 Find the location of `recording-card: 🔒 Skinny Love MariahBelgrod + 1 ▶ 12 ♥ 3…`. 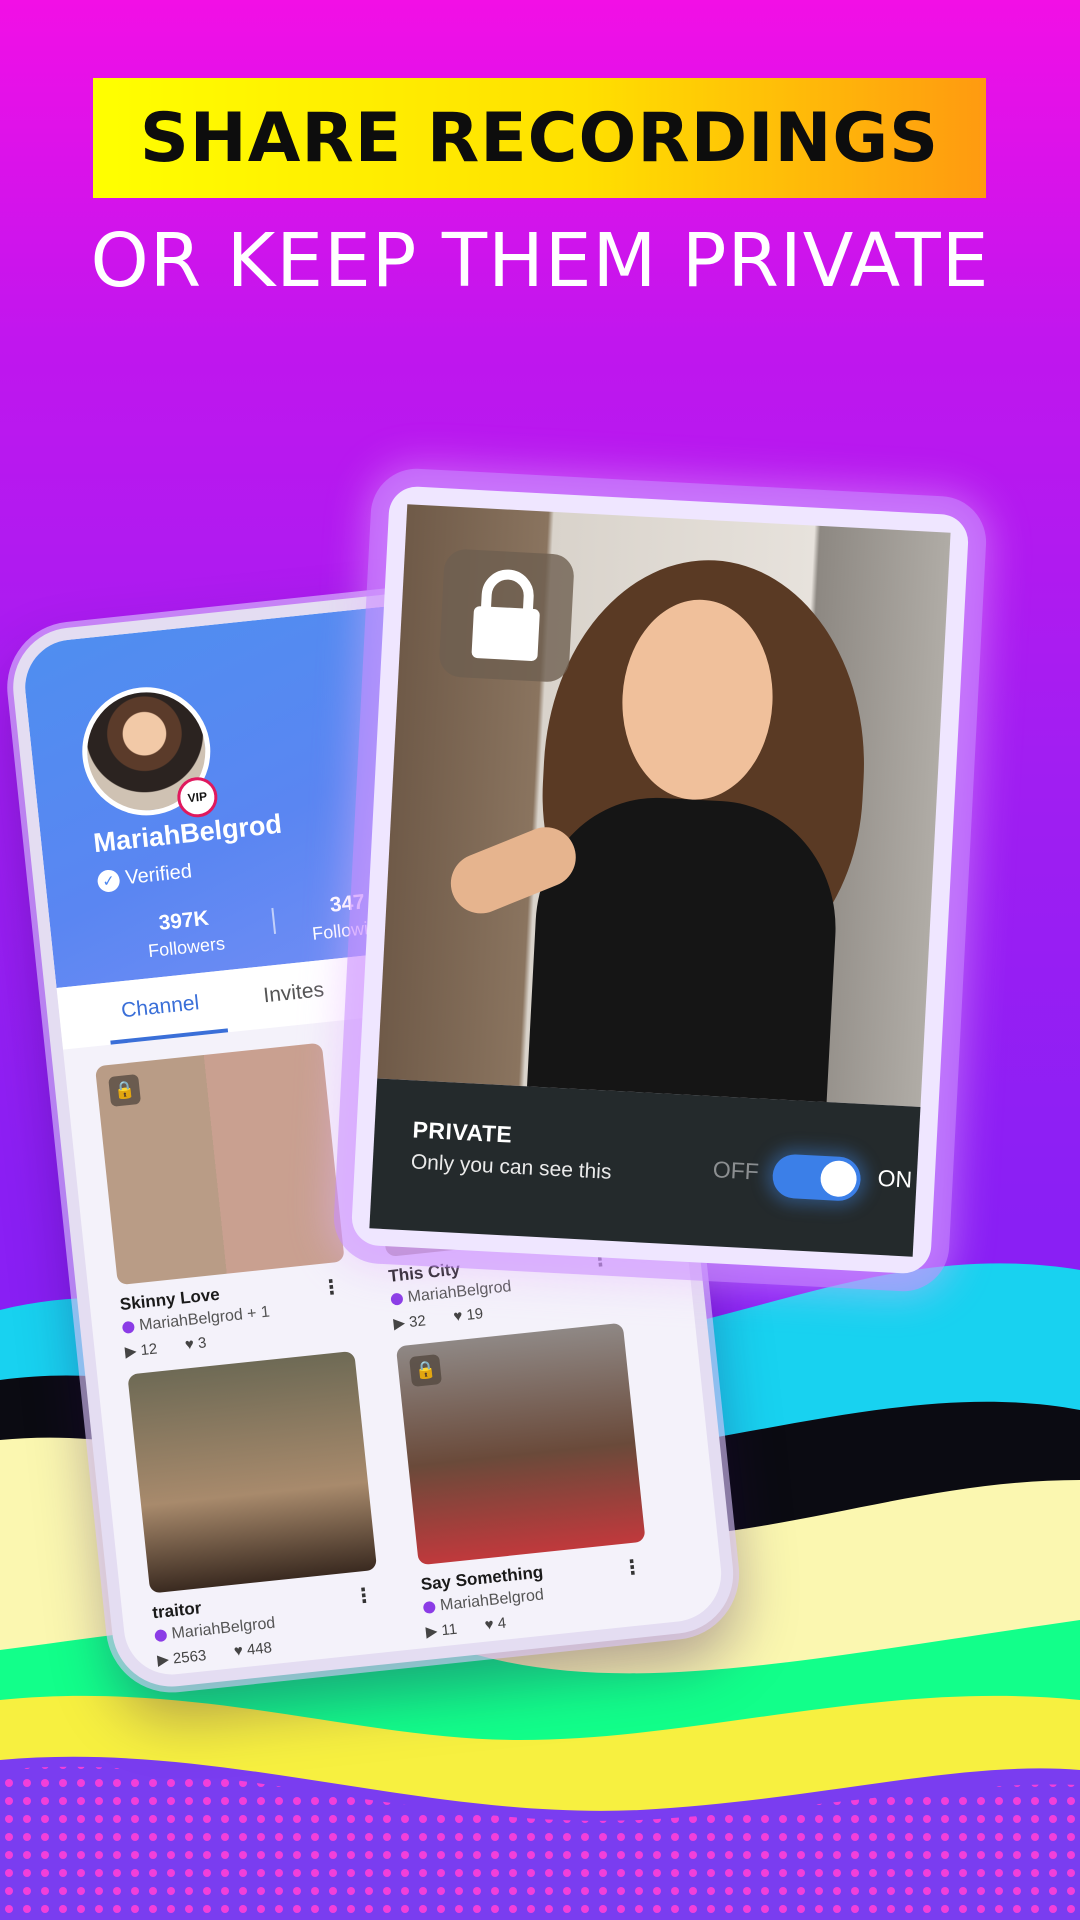

recording-card: 🔒 Skinny Love MariahBelgrod + 1 ▶ 12 ♥ 3… is located at coordinates (223, 1201).